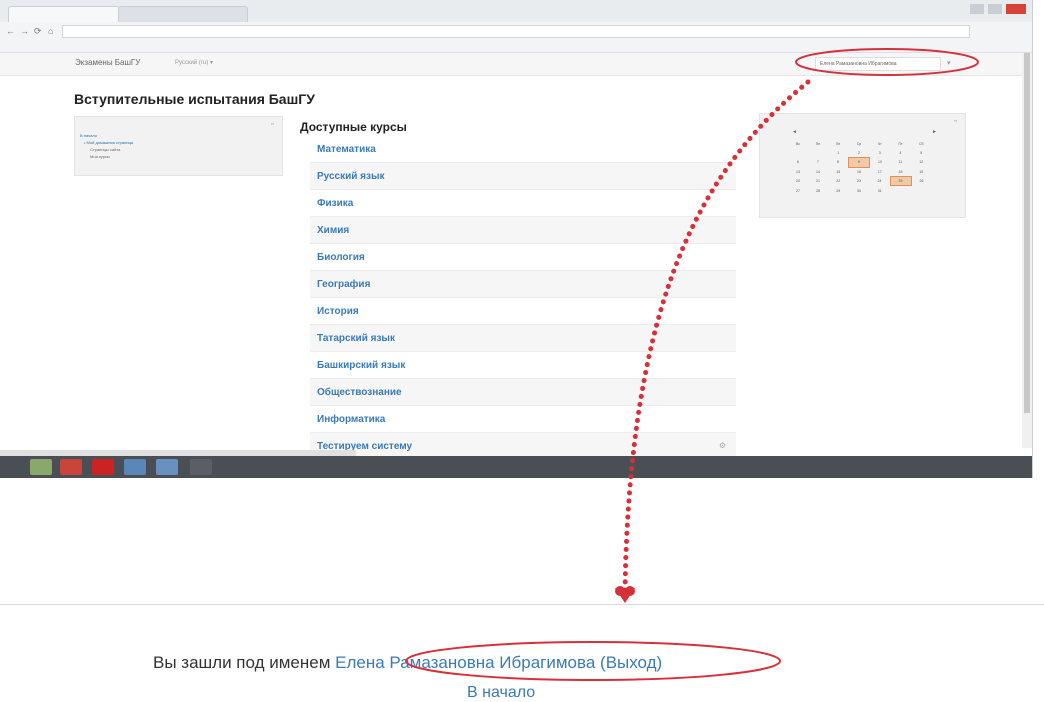 The height and width of the screenshot is (702, 1044). I want to click on calendar-day: 10, so click(880, 163).